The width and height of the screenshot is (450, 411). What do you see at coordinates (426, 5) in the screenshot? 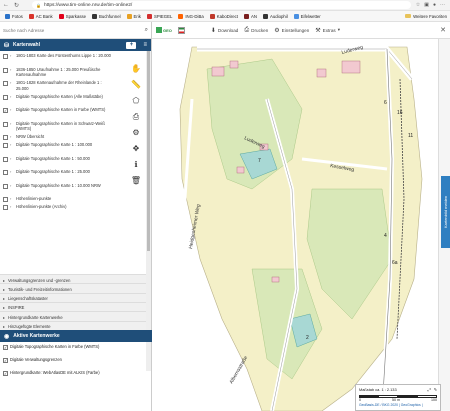
I see `collections-icon: ▣` at bounding box center [426, 5].